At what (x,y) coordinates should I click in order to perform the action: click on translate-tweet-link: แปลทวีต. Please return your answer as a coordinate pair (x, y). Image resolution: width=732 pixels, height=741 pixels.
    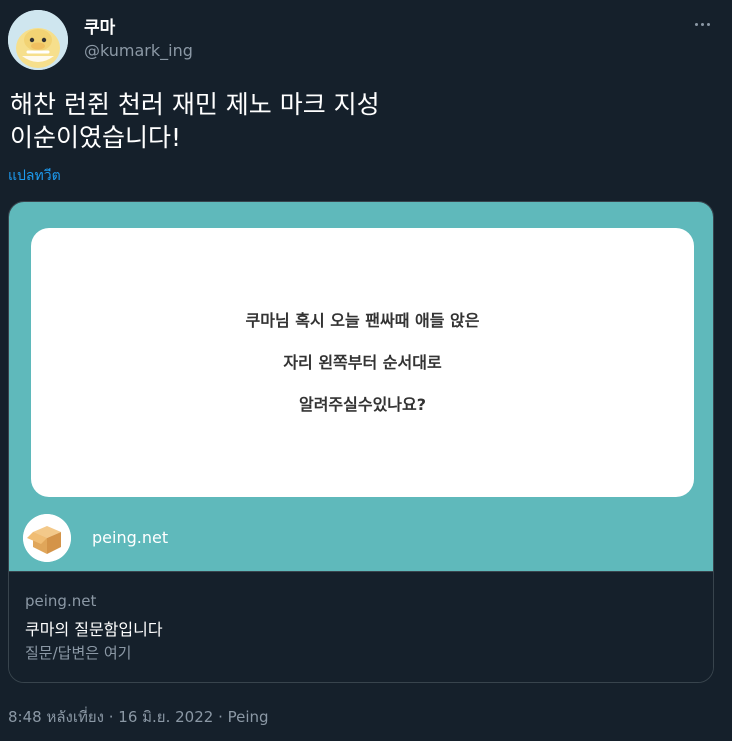
    Looking at the image, I should click on (34, 176).